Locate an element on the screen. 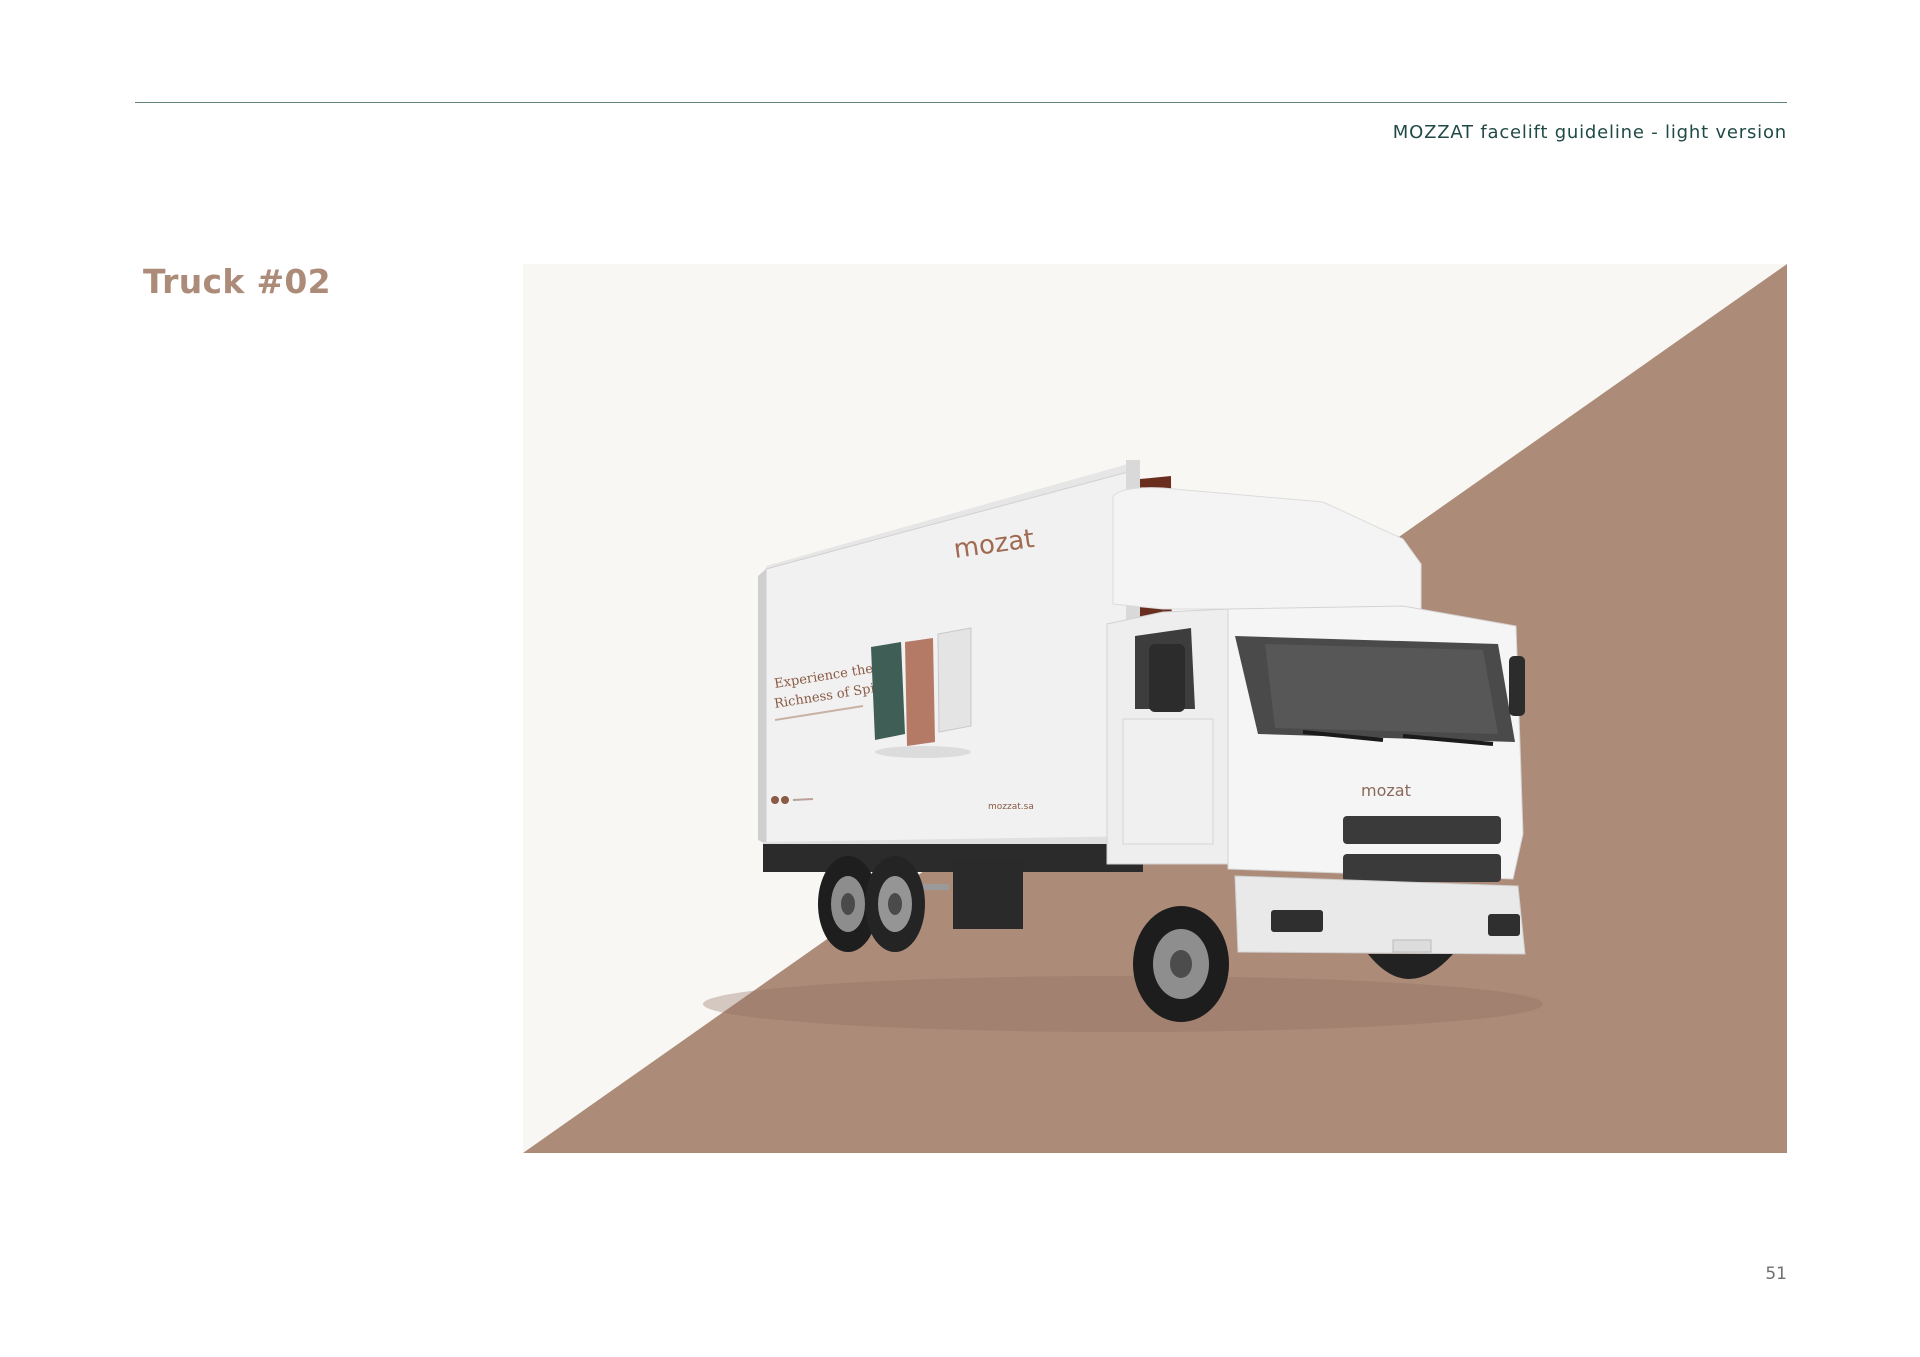  box-website: mozzat.sa is located at coordinates (1011, 807).